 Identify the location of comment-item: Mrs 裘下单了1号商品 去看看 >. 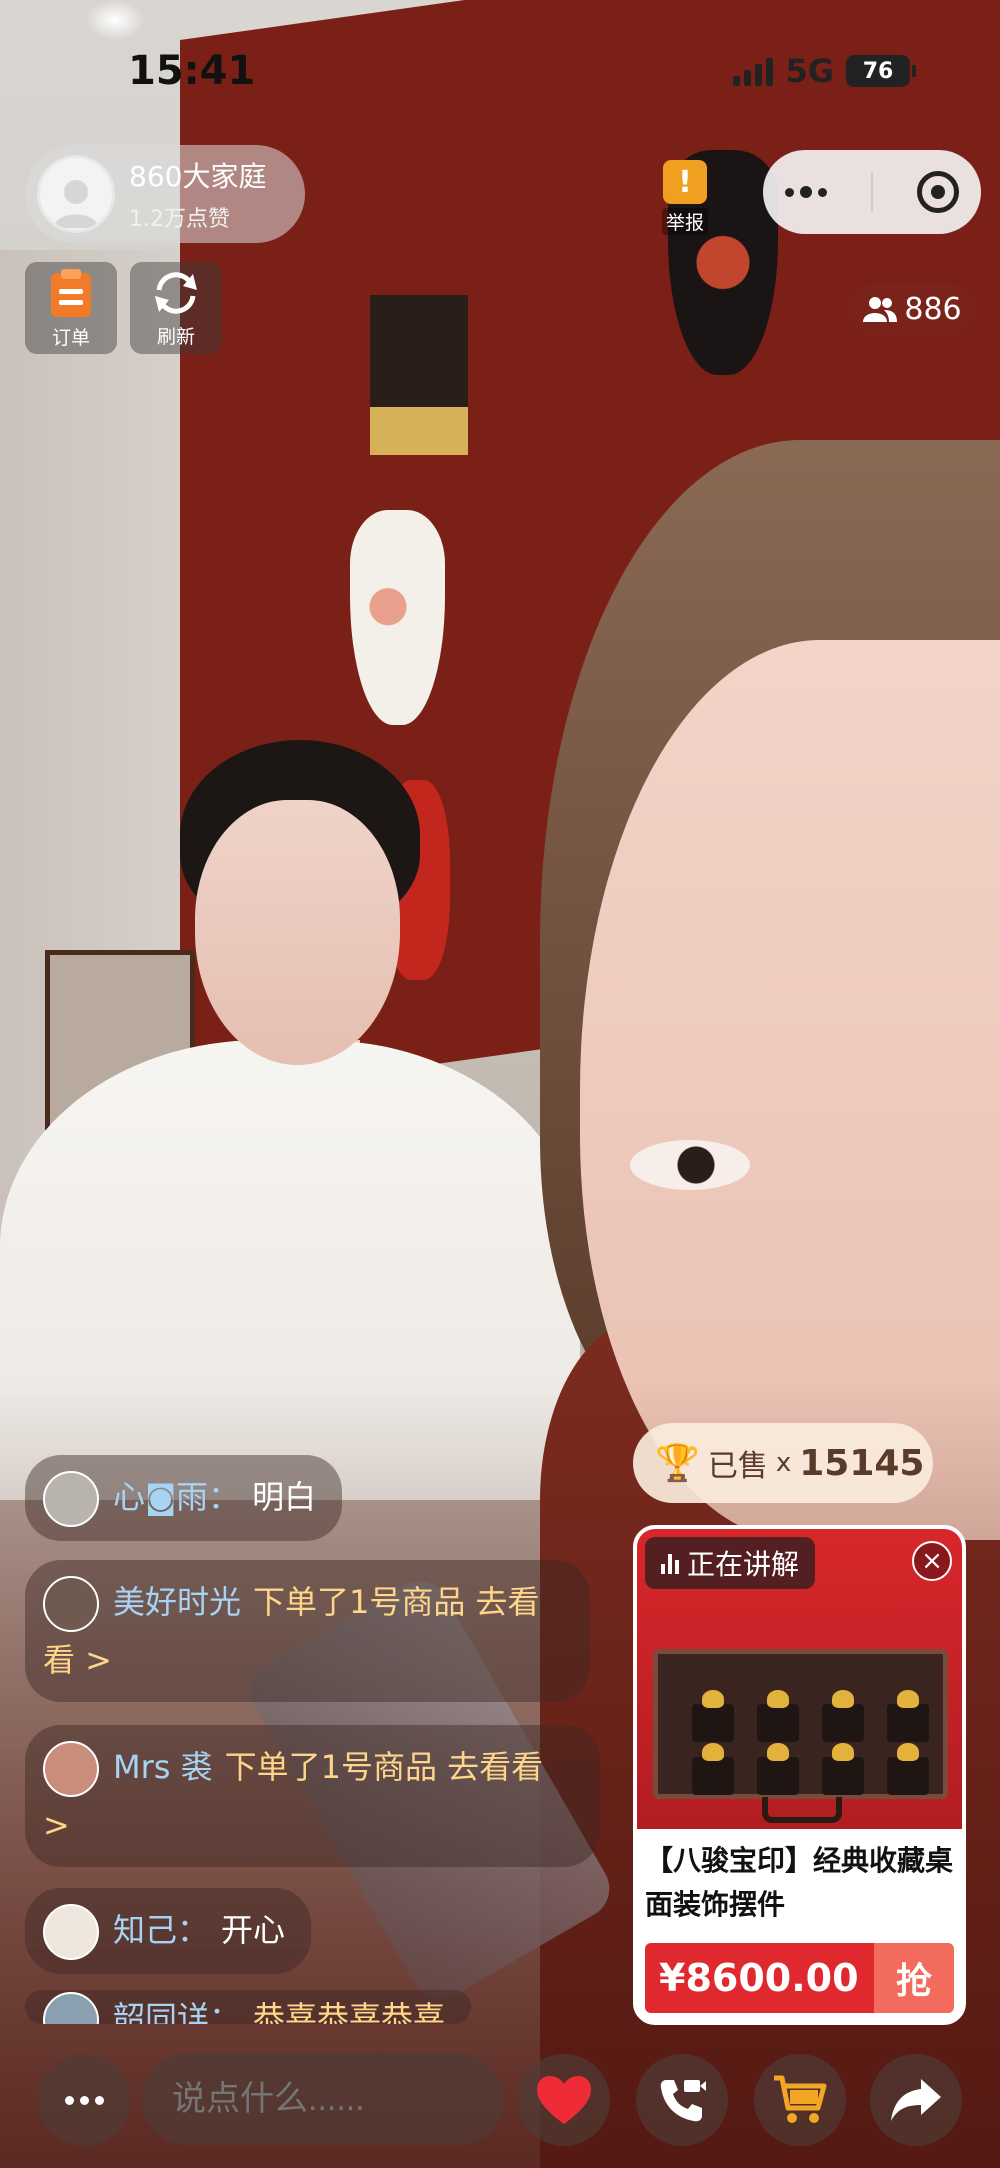
(312, 1796).